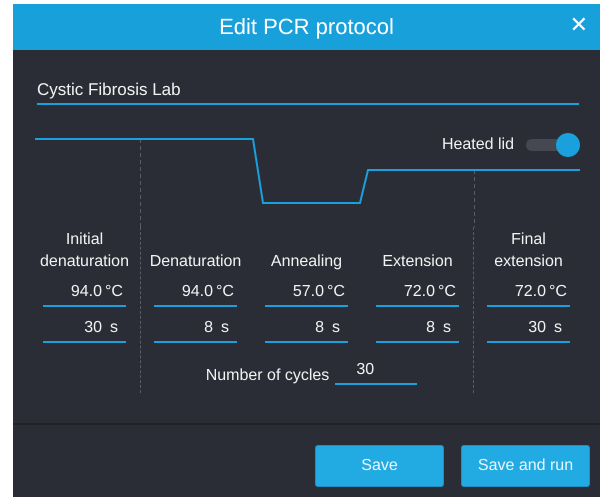 The width and height of the screenshot is (605, 497). What do you see at coordinates (308, 92) in the screenshot?
I see `protocol-name-field: Cystic Fibrosis Lab` at bounding box center [308, 92].